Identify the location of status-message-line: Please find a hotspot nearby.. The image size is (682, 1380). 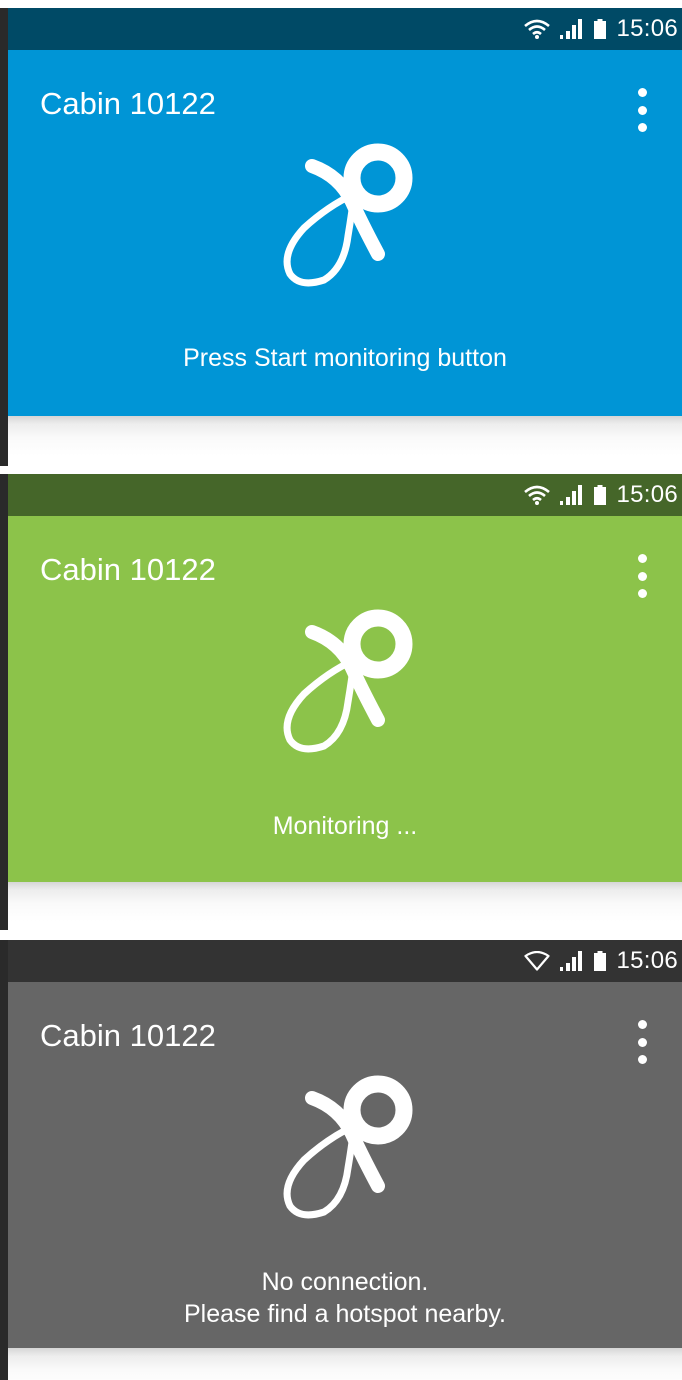
(345, 1314).